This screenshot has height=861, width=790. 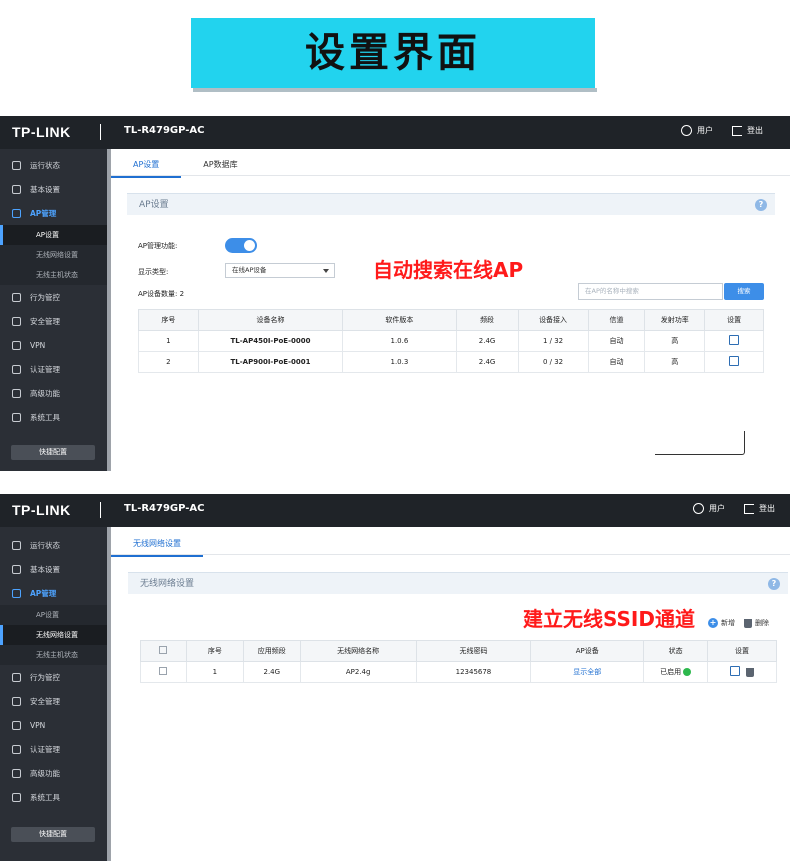 What do you see at coordinates (687, 672) in the screenshot?
I see `check-icon` at bounding box center [687, 672].